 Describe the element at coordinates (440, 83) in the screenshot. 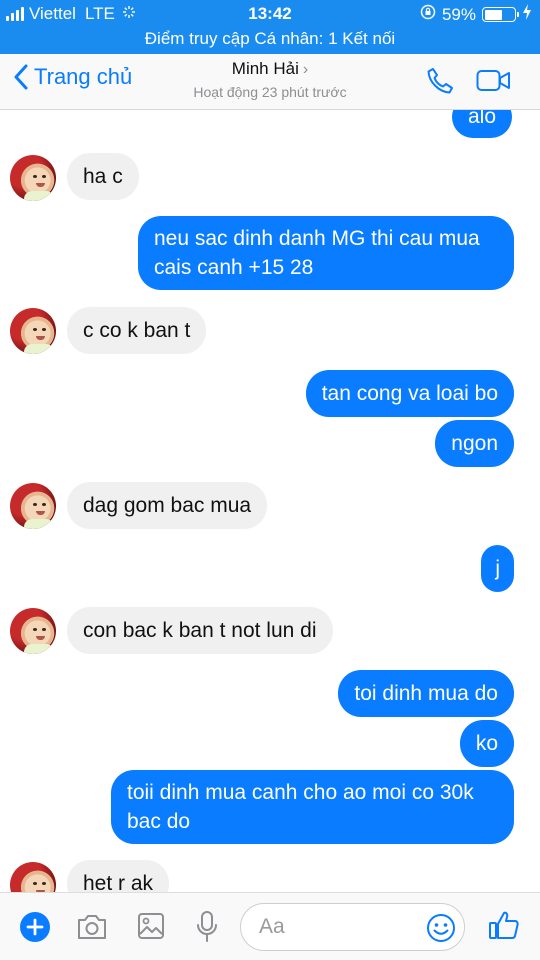

I see `phone-icon` at that location.